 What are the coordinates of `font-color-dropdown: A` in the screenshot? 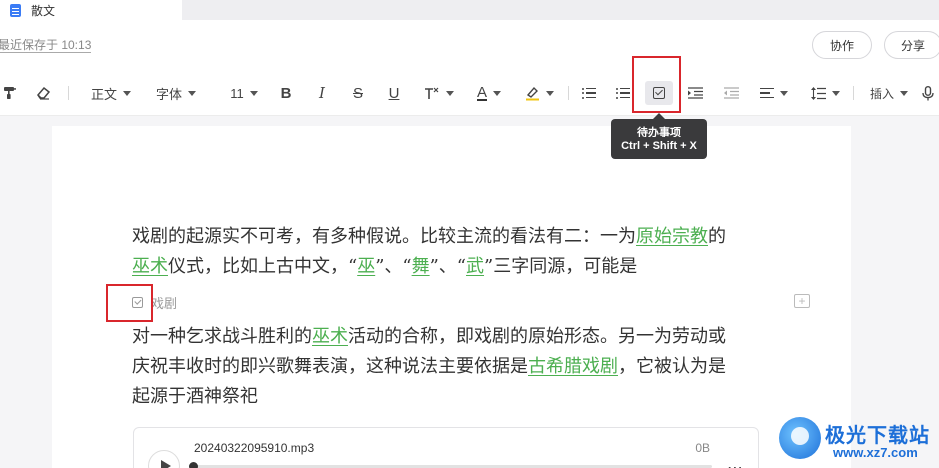 It's located at (489, 93).